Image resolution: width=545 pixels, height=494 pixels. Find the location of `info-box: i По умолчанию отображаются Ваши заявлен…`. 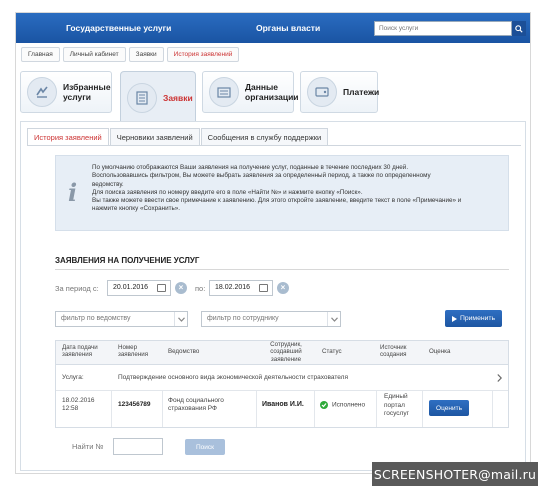

info-box: i По умолчанию отображаются Ваши заявлен… is located at coordinates (282, 193).